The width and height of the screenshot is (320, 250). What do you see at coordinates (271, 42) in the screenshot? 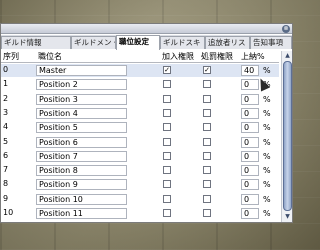
I see `tab-notice: 告知事項` at bounding box center [271, 42].